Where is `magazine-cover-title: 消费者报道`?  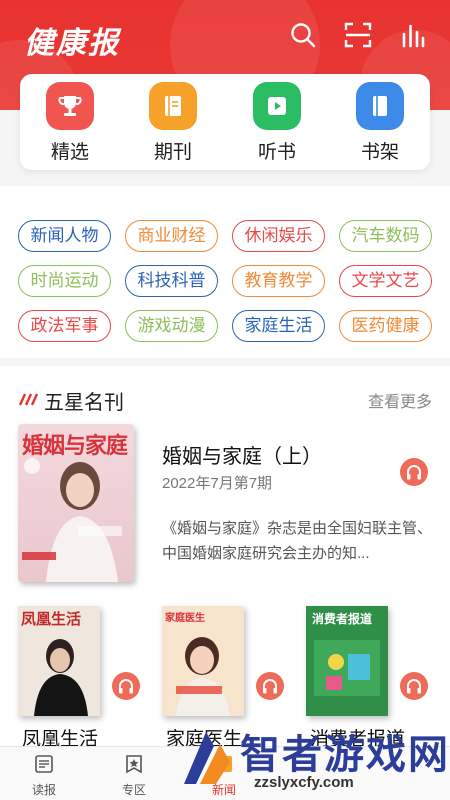
magazine-cover-title: 消费者报道 is located at coordinates (342, 619).